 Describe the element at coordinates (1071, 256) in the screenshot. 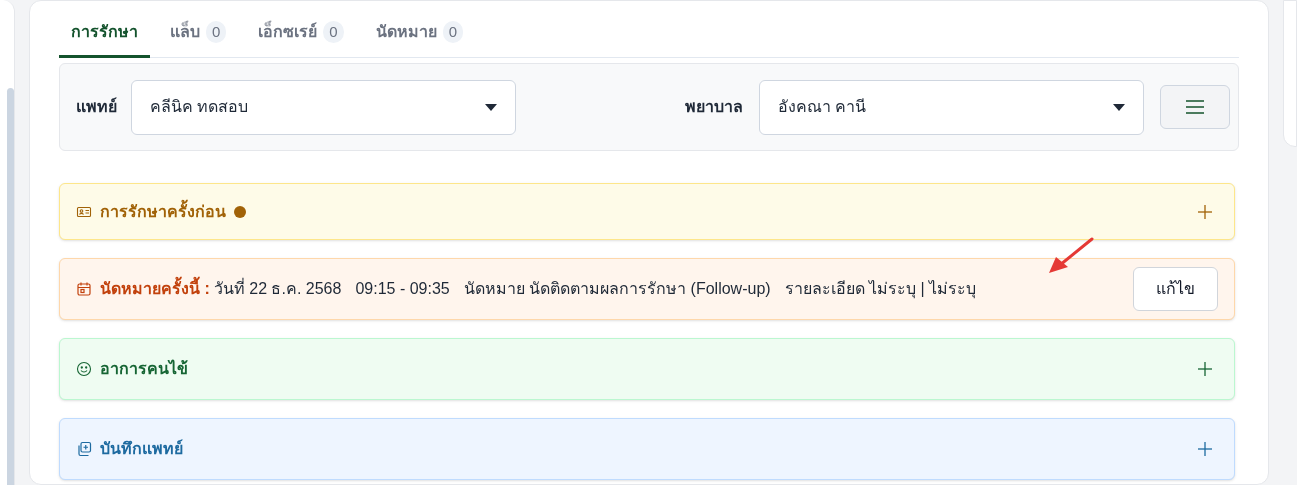

I see `annotation-arrow-icon` at that location.